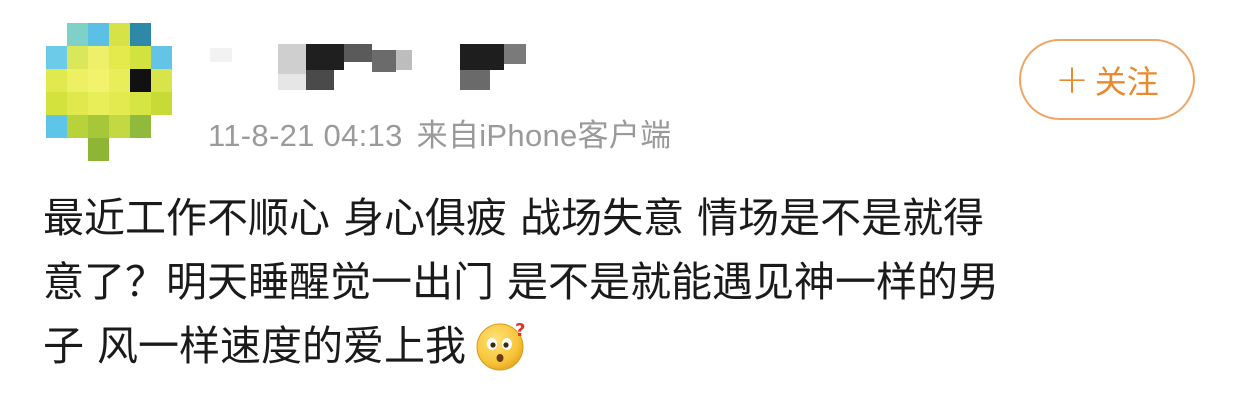 Image resolution: width=1241 pixels, height=404 pixels. I want to click on follow-label: 关注, so click(1126, 81).